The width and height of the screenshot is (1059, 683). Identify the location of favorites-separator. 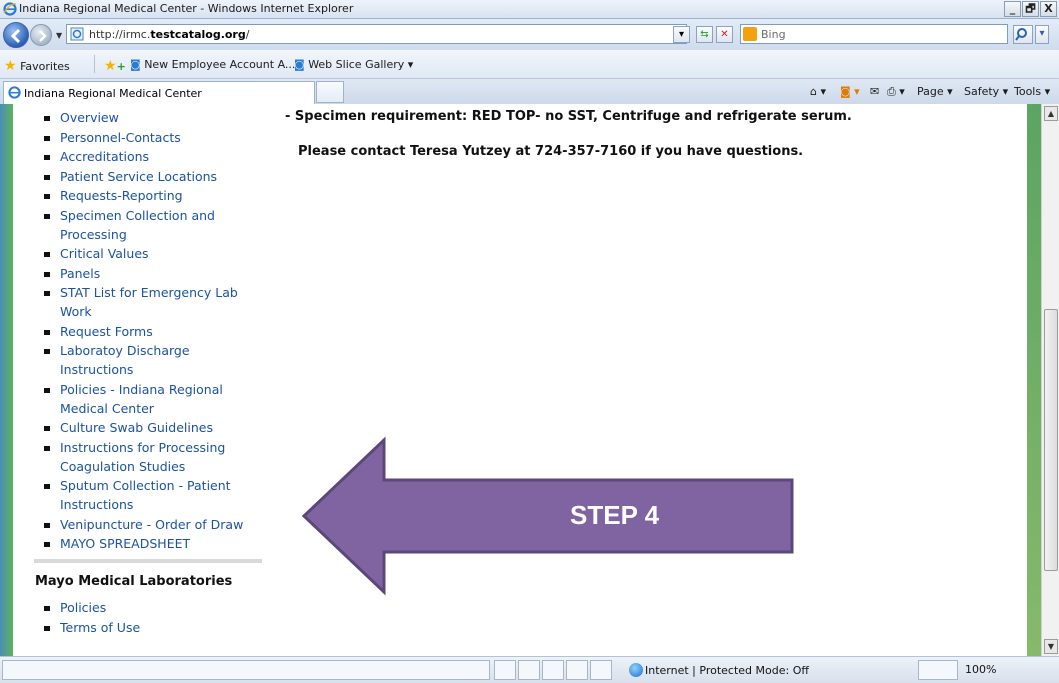
(94, 64).